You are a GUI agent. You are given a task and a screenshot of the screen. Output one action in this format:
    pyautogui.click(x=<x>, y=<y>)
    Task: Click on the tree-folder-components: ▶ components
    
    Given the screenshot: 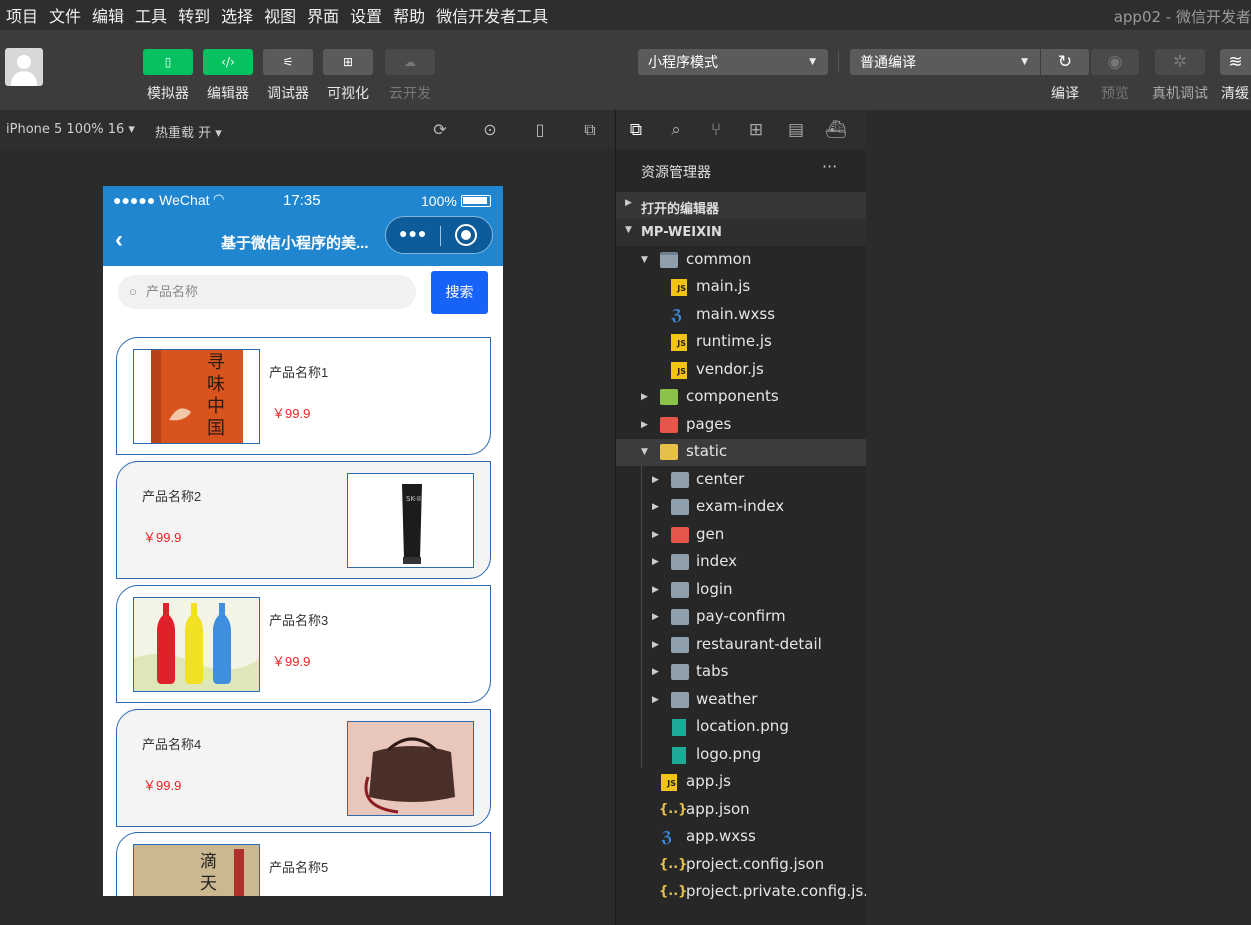 What is the action you would take?
    pyautogui.click(x=741, y=397)
    